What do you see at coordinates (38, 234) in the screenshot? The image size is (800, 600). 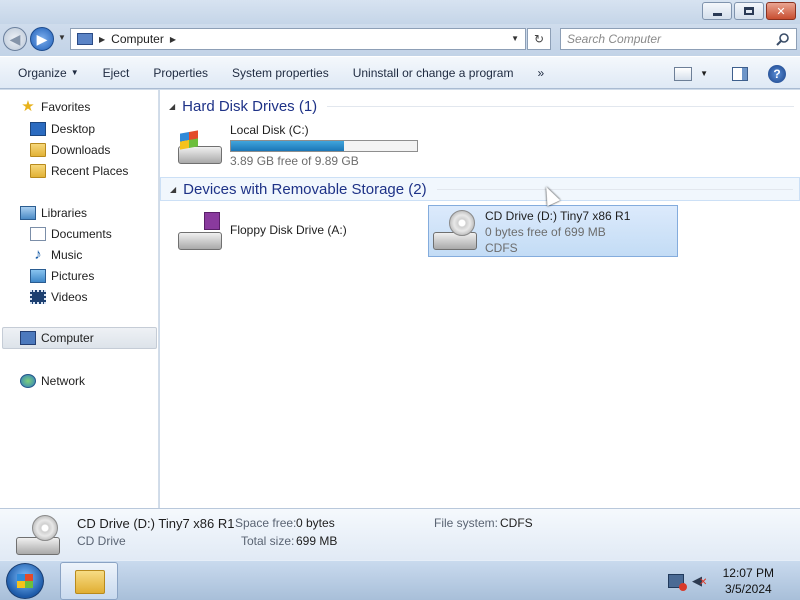 I see `documents-icon` at bounding box center [38, 234].